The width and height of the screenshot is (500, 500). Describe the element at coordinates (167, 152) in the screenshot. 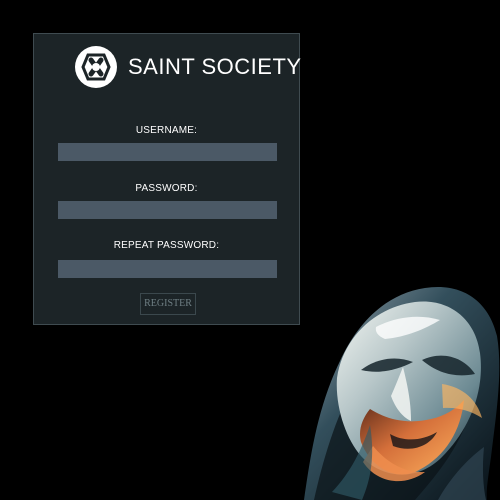

I see `username-input` at that location.